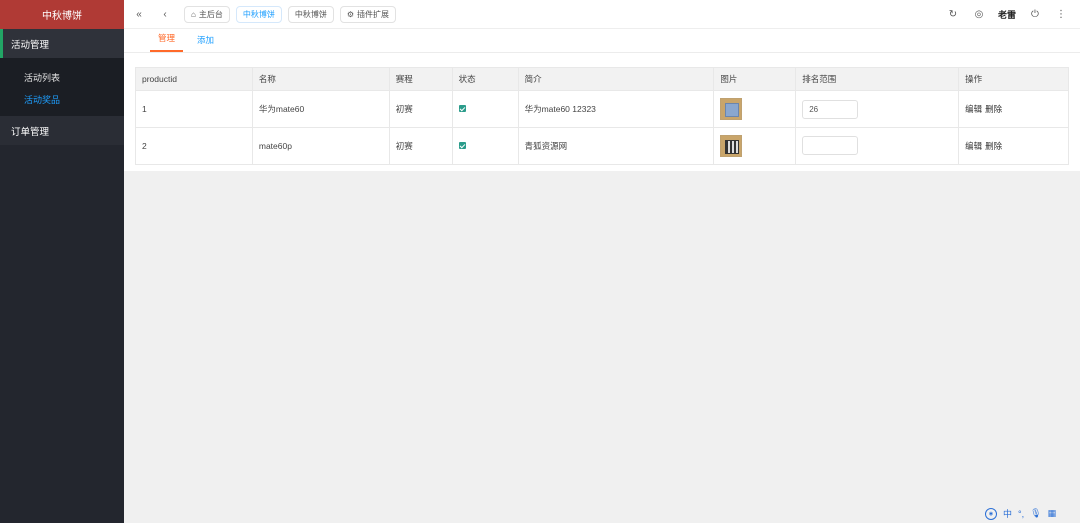  What do you see at coordinates (830, 145) in the screenshot?
I see `rank-input` at bounding box center [830, 145].